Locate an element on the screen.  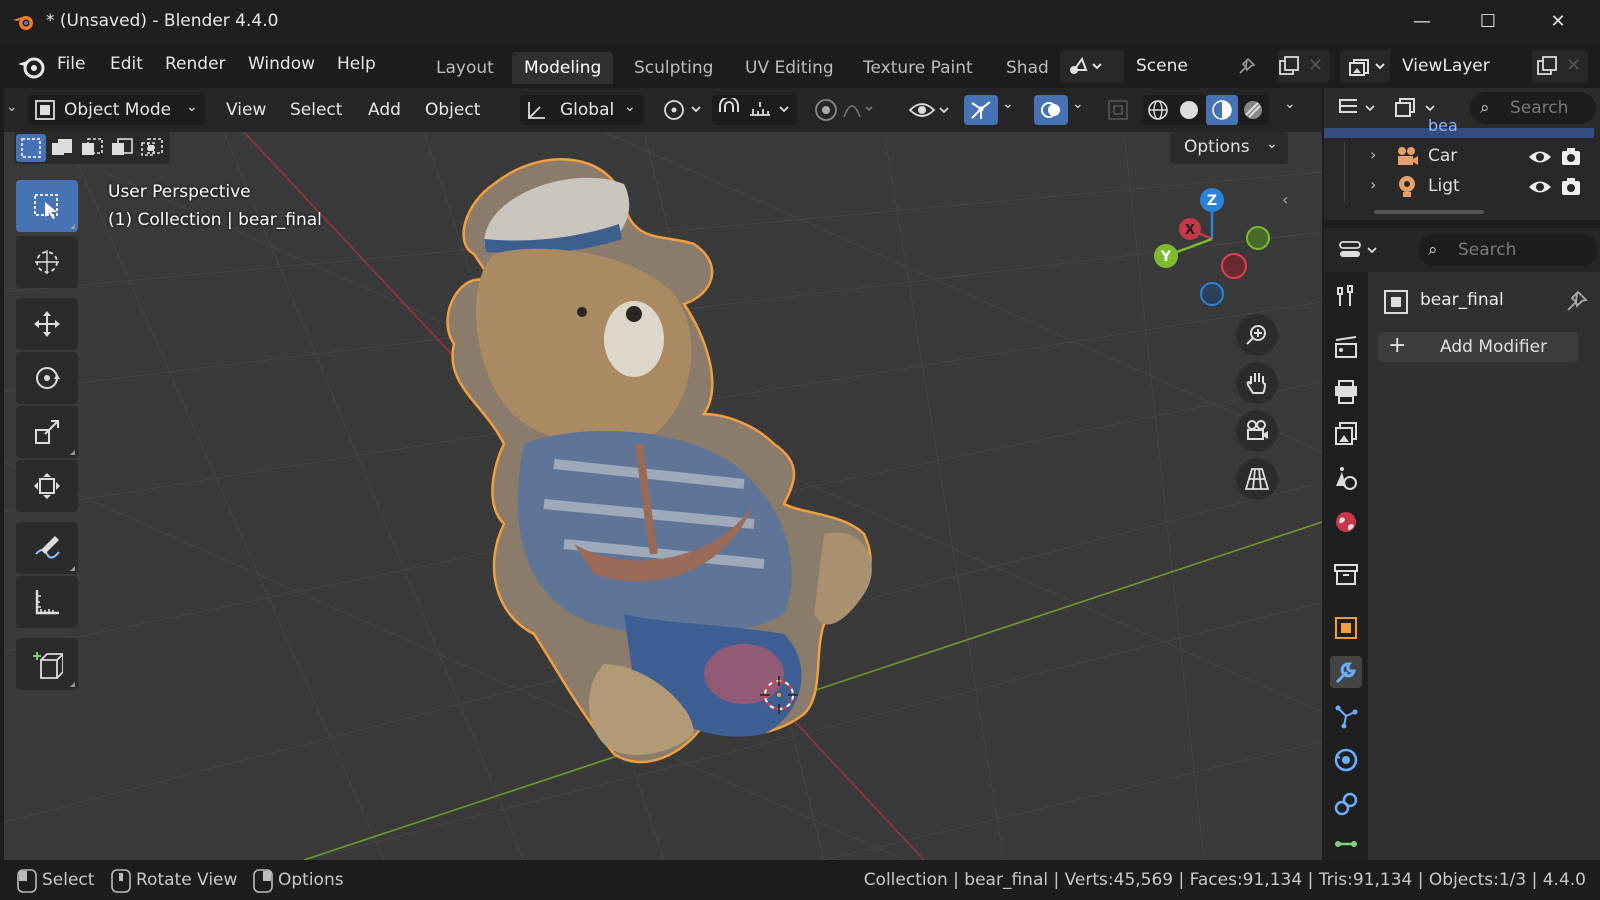
minimize-button: — is located at coordinates (1422, 22).